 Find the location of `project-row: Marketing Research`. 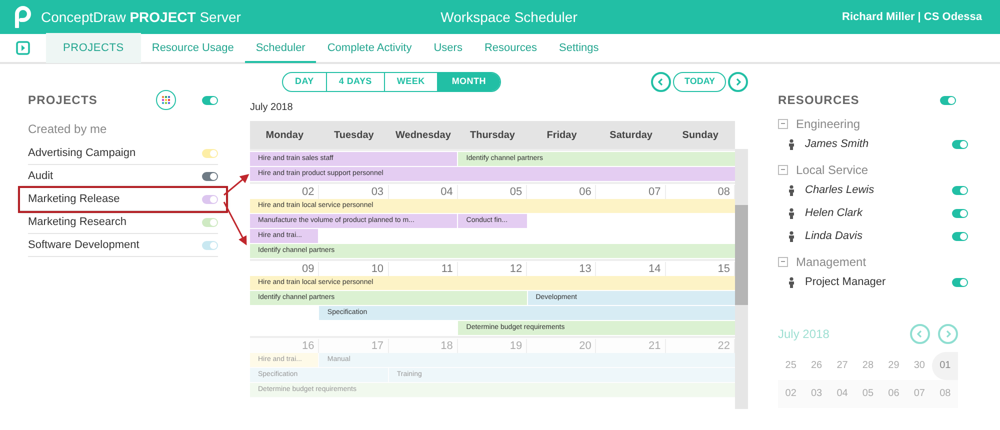

project-row: Marketing Research is located at coordinates (123, 222).